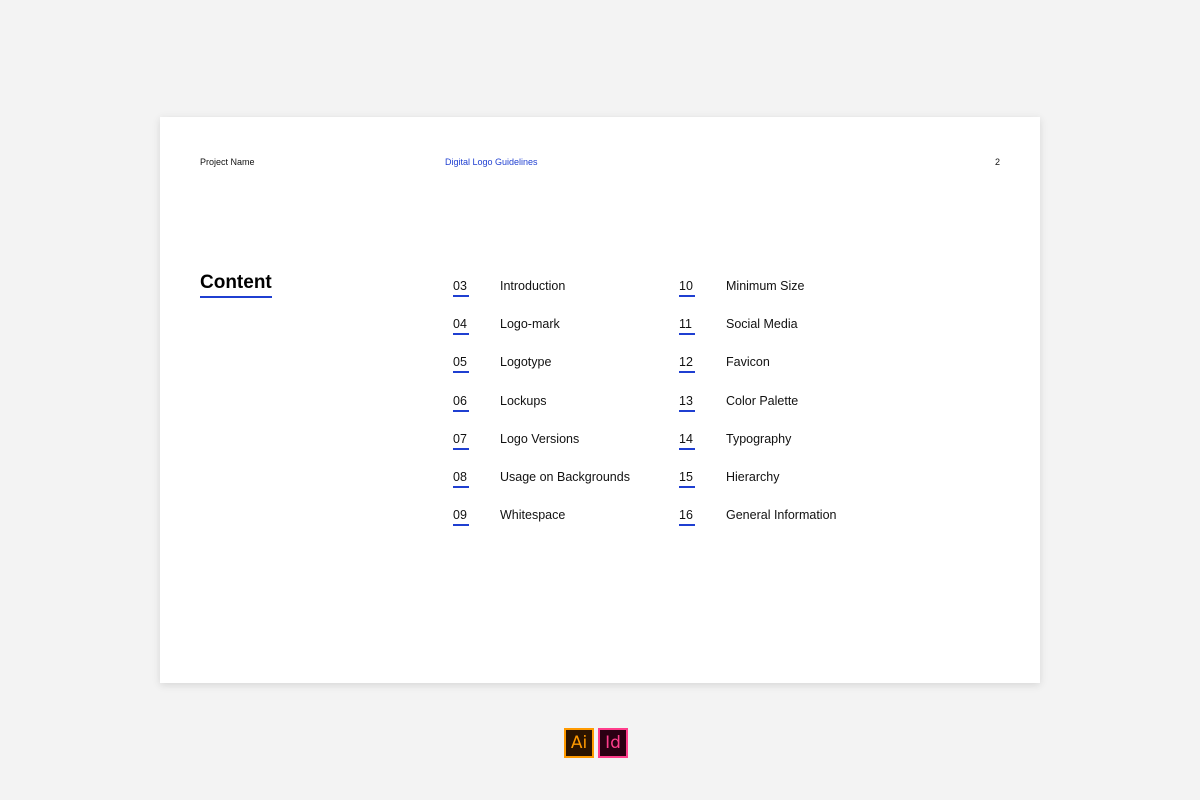 This screenshot has height=800, width=1200. I want to click on toc-number: 03, so click(461, 288).